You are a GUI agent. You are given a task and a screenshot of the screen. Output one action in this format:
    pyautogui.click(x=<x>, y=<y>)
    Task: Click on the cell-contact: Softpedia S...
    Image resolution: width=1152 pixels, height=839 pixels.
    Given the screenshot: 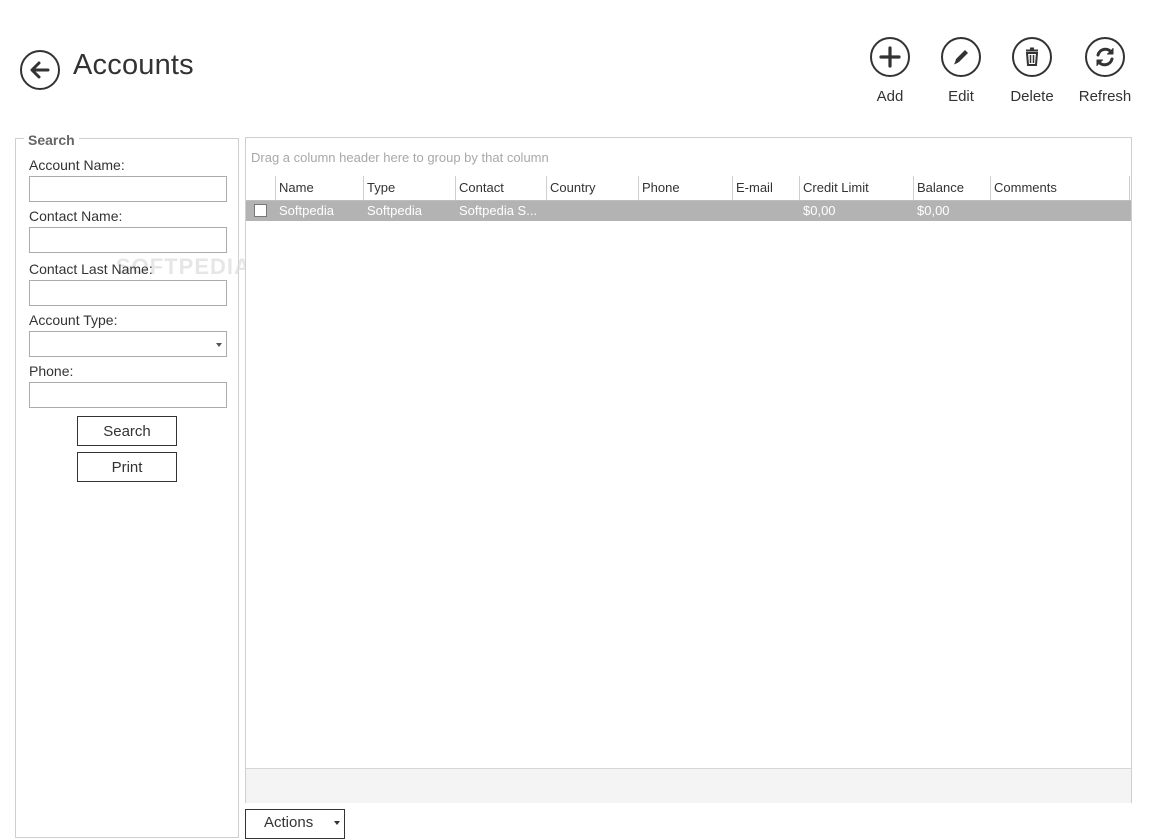 What is the action you would take?
    pyautogui.click(x=498, y=210)
    